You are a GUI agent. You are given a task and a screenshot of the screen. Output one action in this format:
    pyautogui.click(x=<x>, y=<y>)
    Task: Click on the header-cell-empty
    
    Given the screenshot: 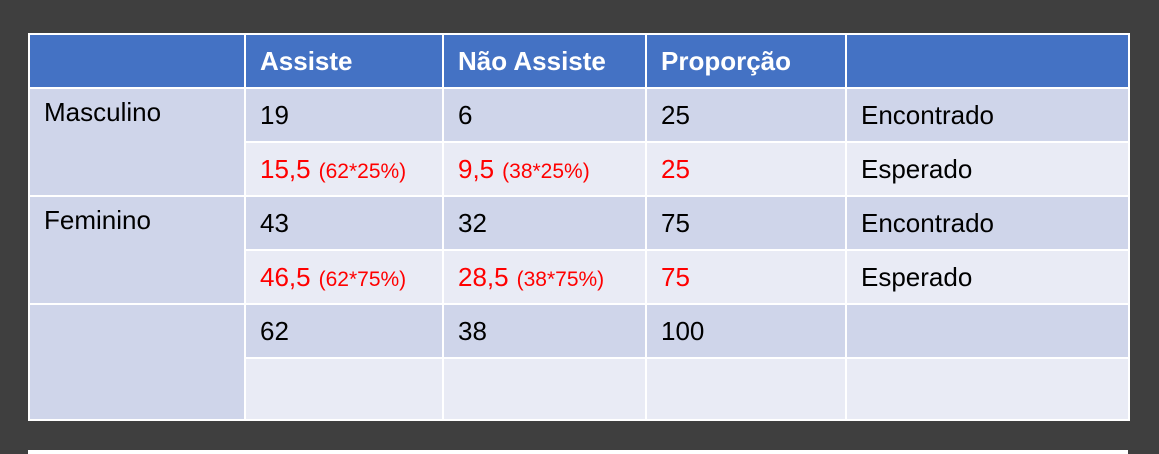 What is the action you would take?
    pyautogui.click(x=137, y=61)
    